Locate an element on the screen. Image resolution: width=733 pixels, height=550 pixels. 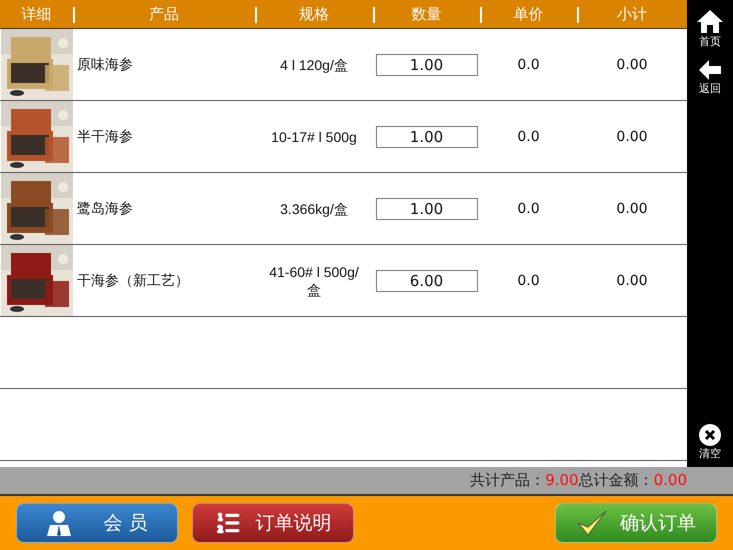
product-row: 干海参（新工艺） 41-60# l 500g/盒 6.00 0.0 0.00 is located at coordinates (343, 281).